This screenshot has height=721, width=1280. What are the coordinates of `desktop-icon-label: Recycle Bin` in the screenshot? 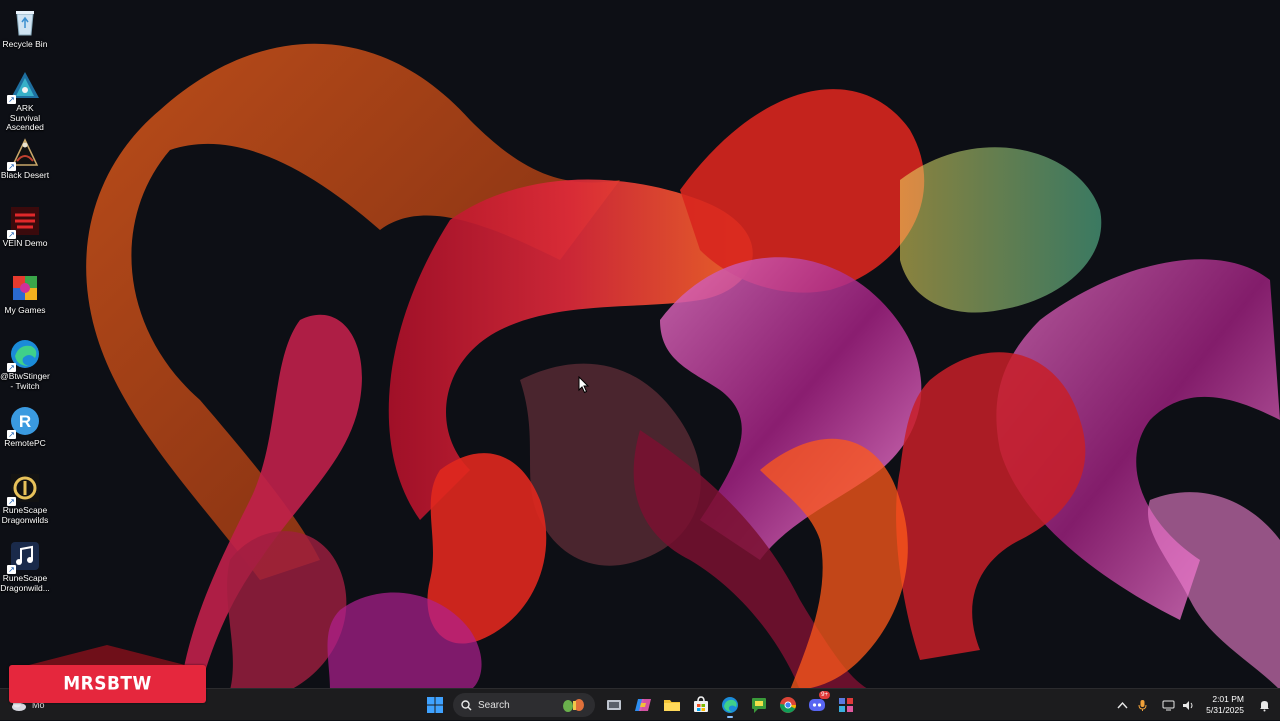 It's located at (25, 44).